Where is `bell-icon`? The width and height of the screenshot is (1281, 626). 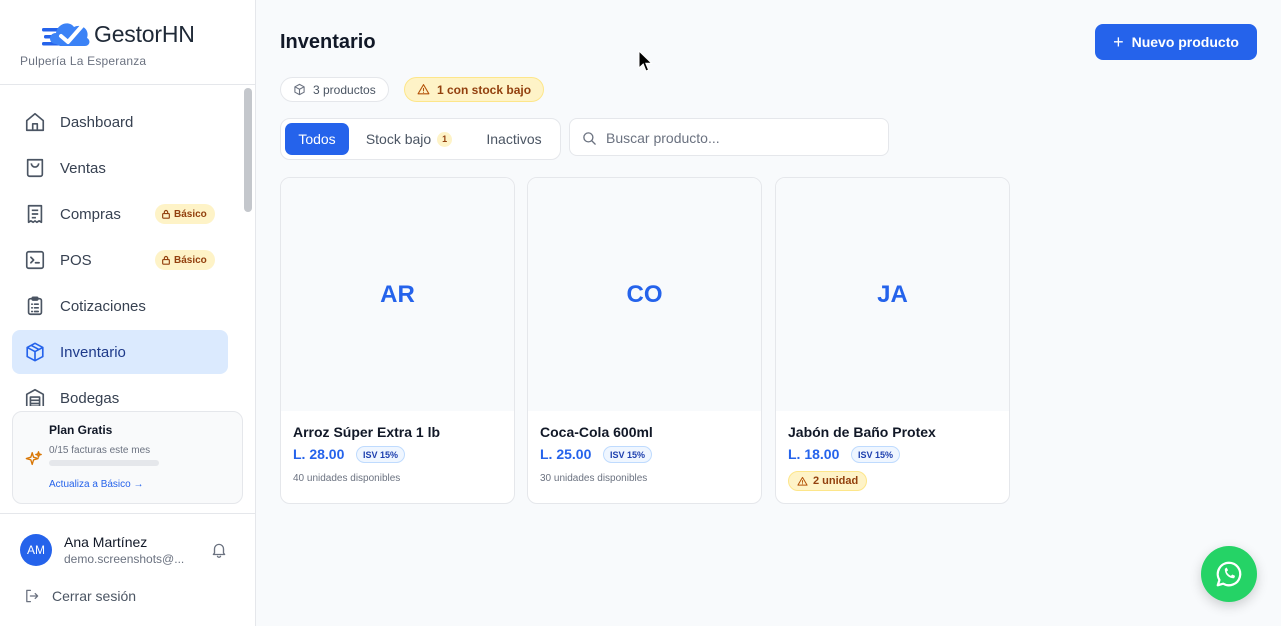 bell-icon is located at coordinates (219, 550).